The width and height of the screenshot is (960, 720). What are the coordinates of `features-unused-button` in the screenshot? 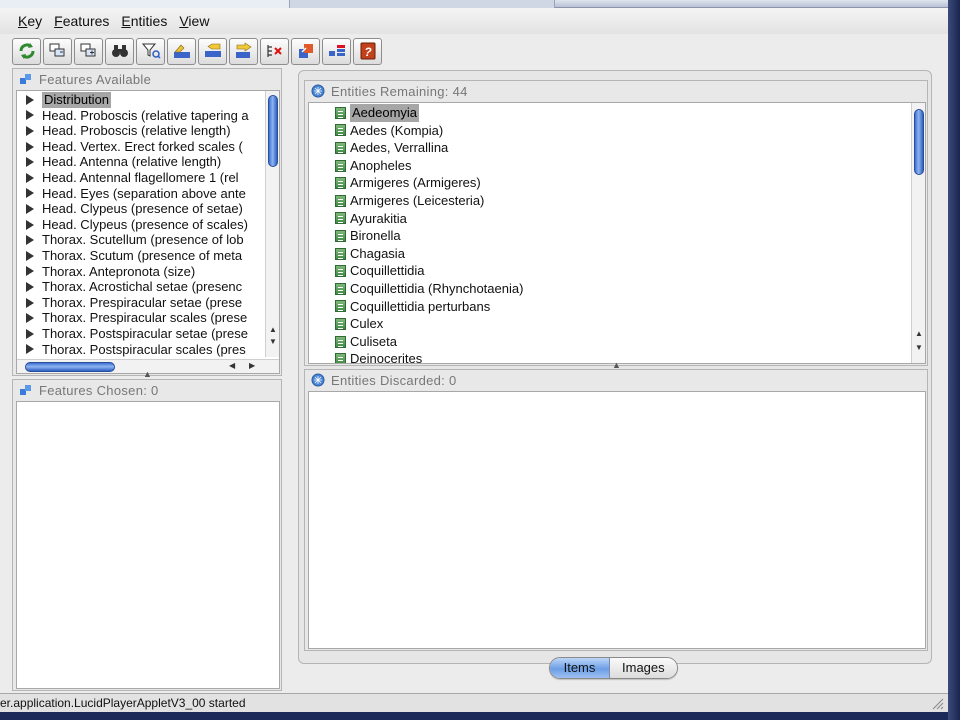 It's located at (88, 51).